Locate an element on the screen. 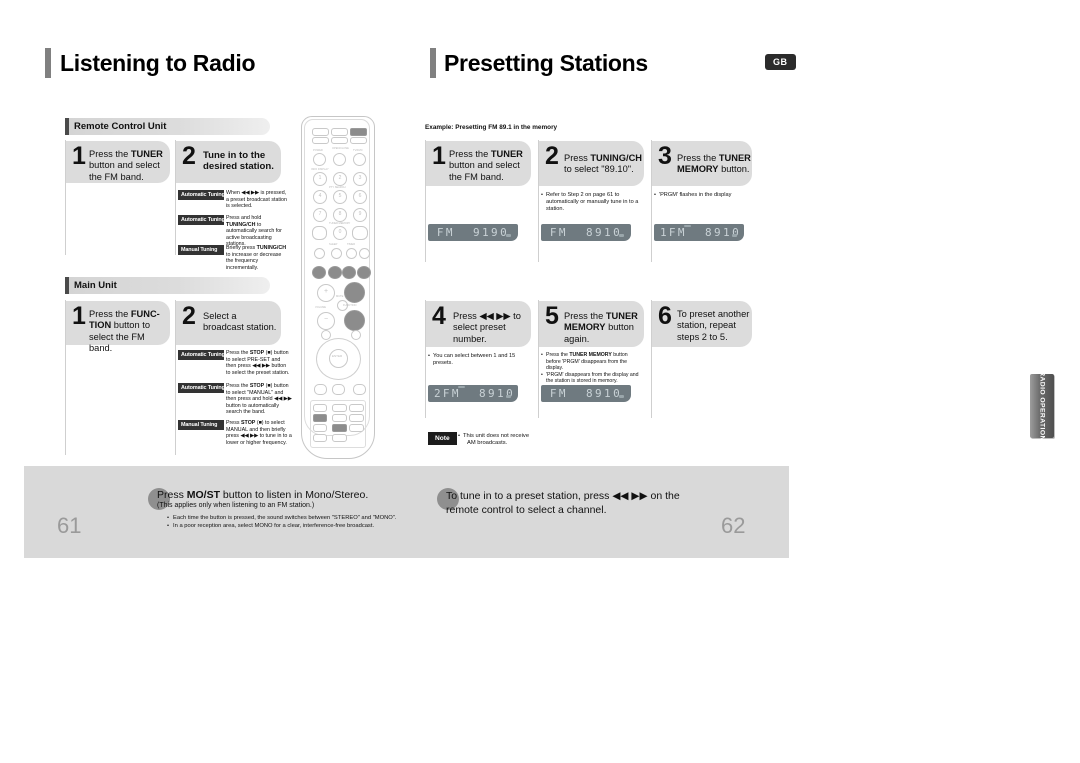 The width and height of the screenshot is (1080, 763). remote-key-digit: 7 is located at coordinates (320, 214).